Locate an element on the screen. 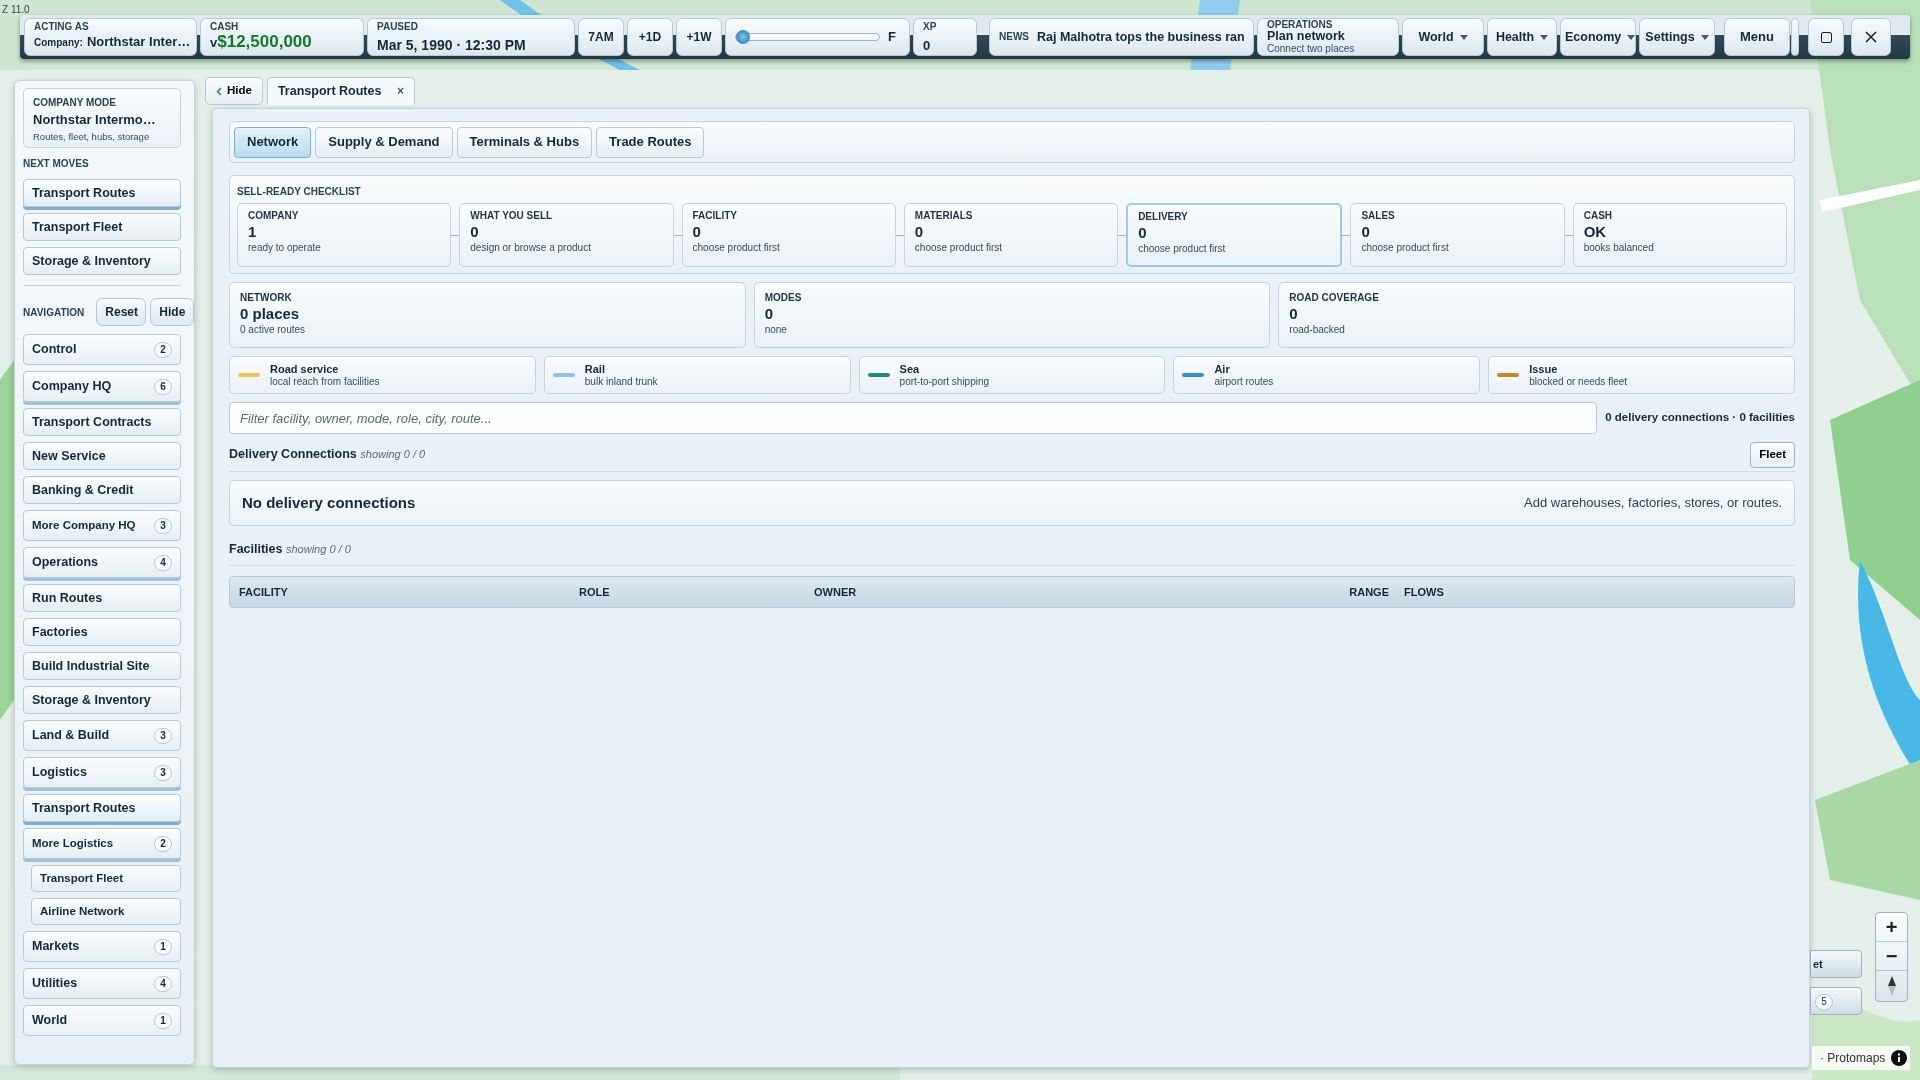 This screenshot has height=1080, width=1920. nav-item: Build Industrial Site is located at coordinates (102, 666).